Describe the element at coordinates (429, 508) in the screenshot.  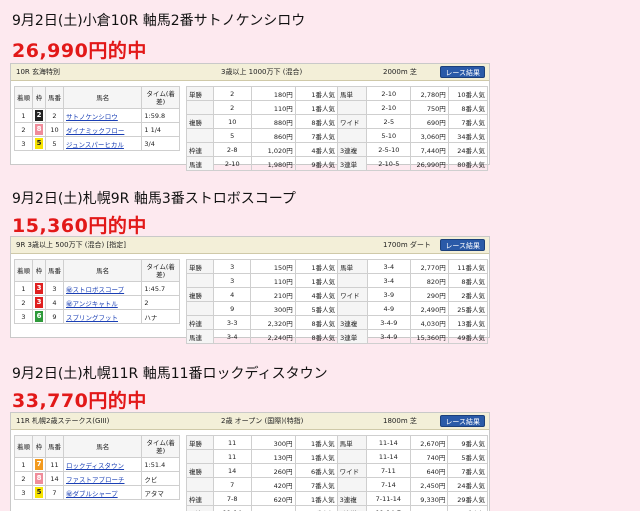
I see `payout: 33,770円` at that location.